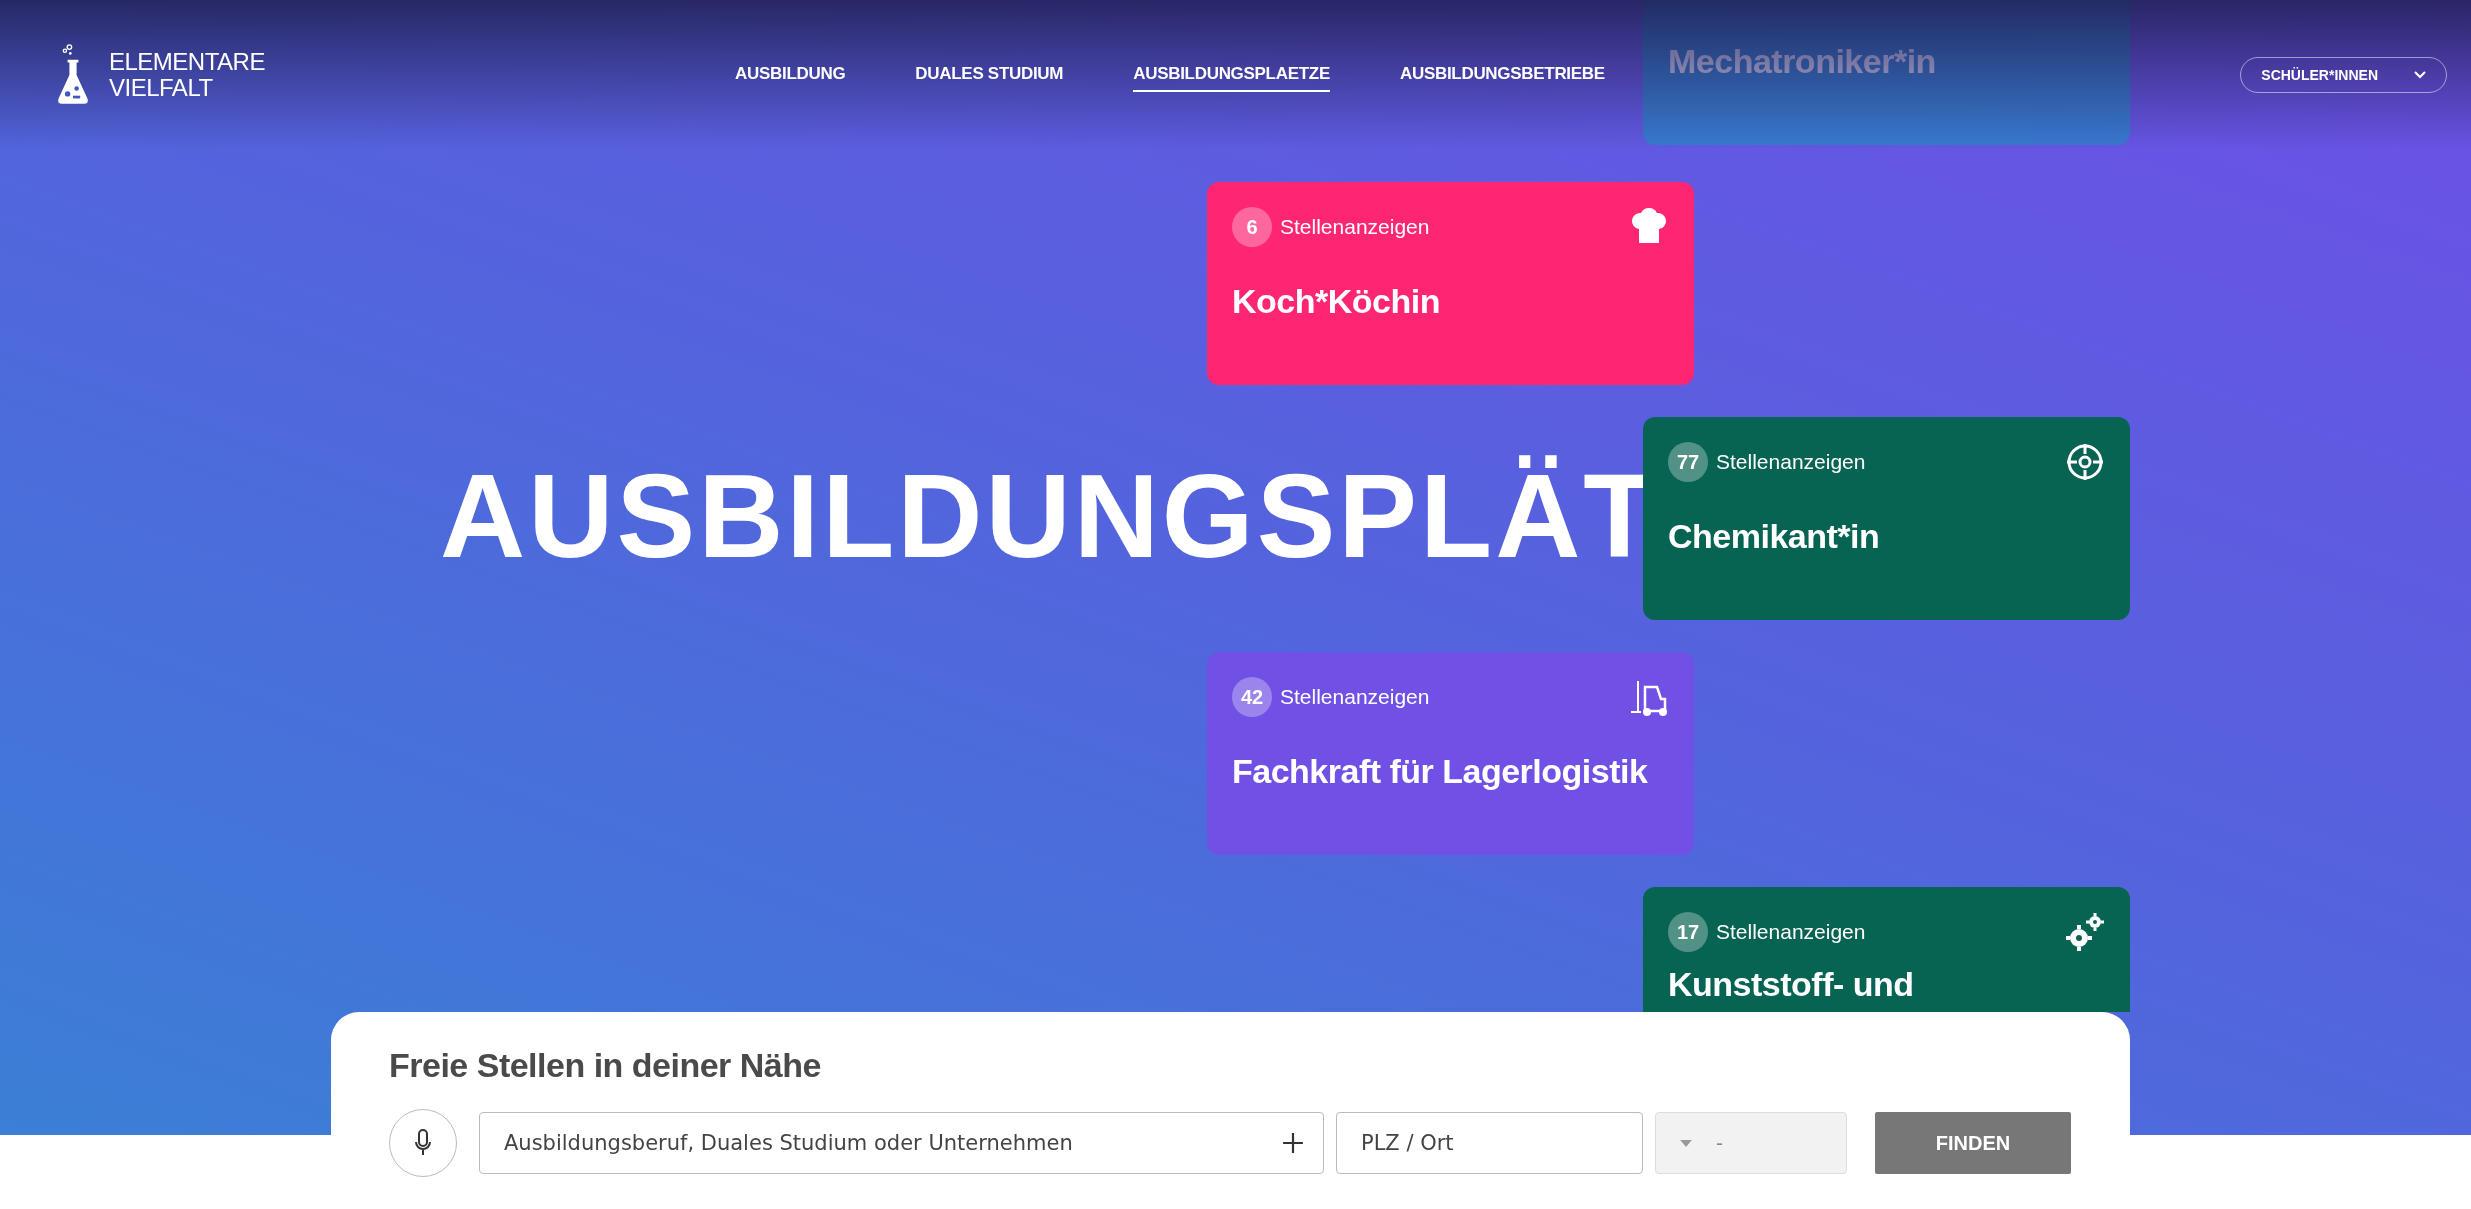 The height and width of the screenshot is (1209, 2471). Describe the element at coordinates (1774, 536) in the screenshot. I see `job-title: Chemikant*in` at that location.